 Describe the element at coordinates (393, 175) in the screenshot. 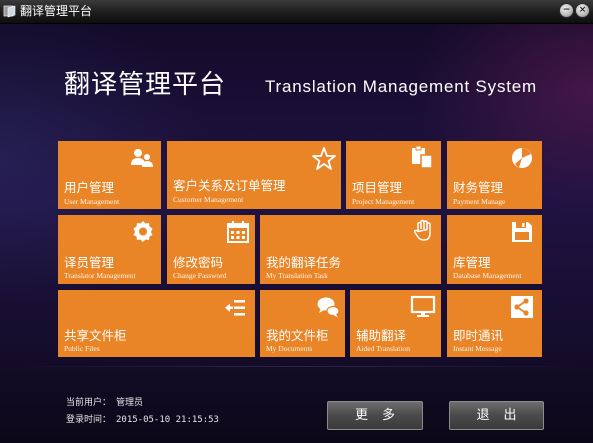

I see `tile-project-management: 项目管理 Project Management` at that location.